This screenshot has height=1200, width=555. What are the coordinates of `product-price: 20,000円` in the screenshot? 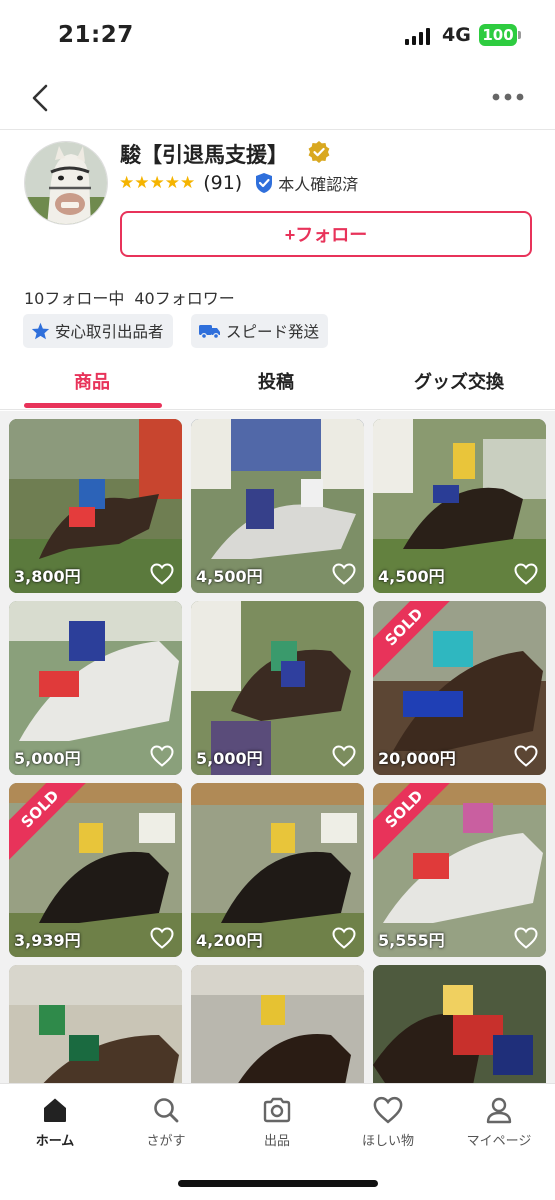 It's located at (417, 758).